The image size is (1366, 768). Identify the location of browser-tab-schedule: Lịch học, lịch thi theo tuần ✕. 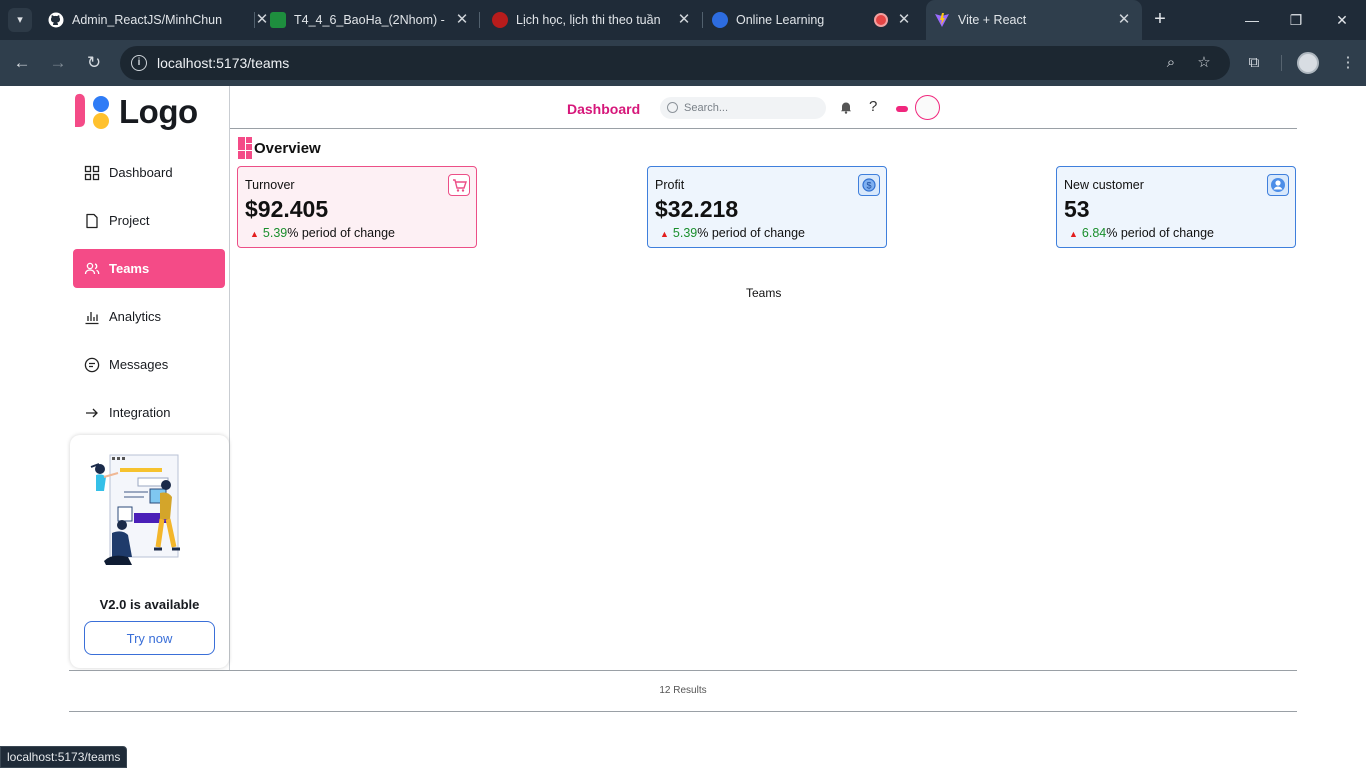
(591, 20).